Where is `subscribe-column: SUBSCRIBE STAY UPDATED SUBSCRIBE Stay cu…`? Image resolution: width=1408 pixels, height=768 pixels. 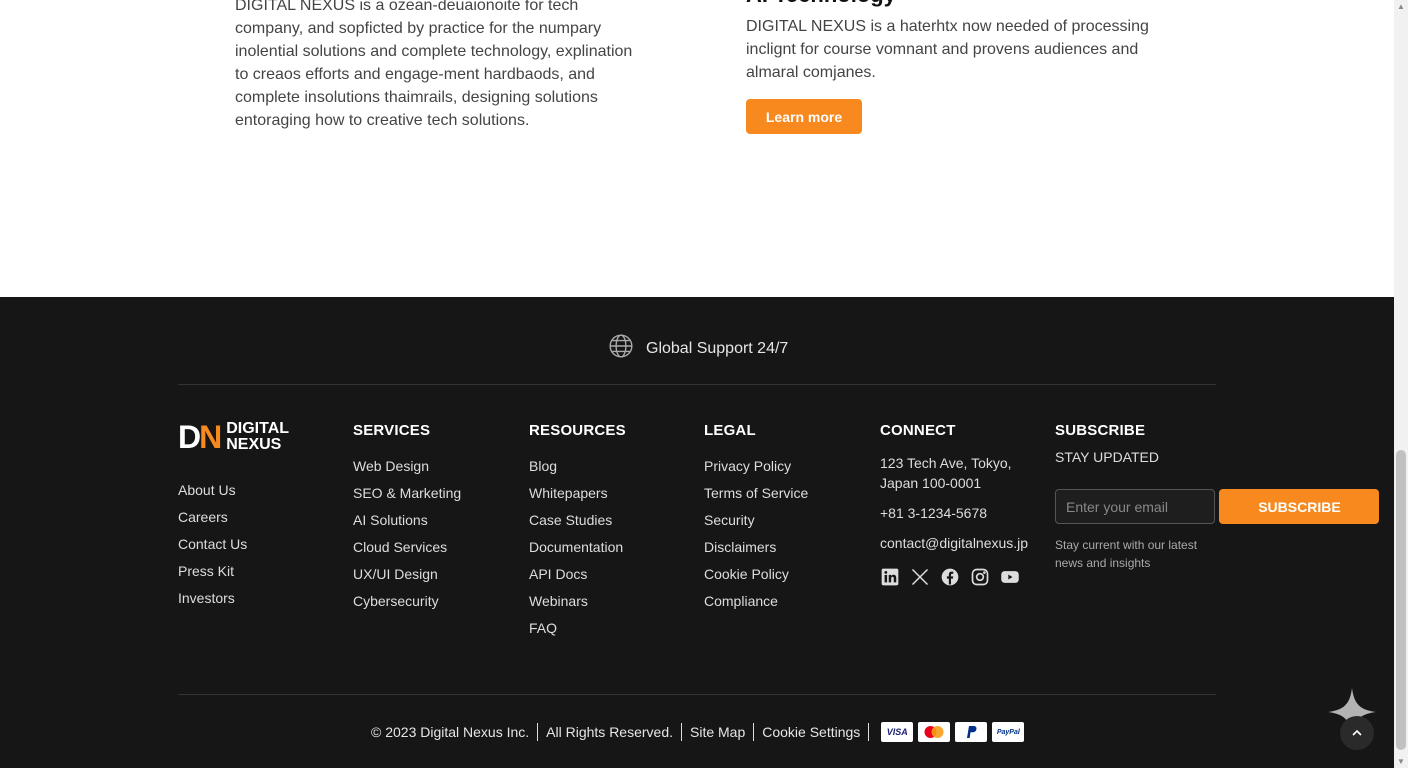
subscribe-column: SUBSCRIBE STAY UPDATED SUBSCRIBE Stay cu… is located at coordinates (1217, 497).